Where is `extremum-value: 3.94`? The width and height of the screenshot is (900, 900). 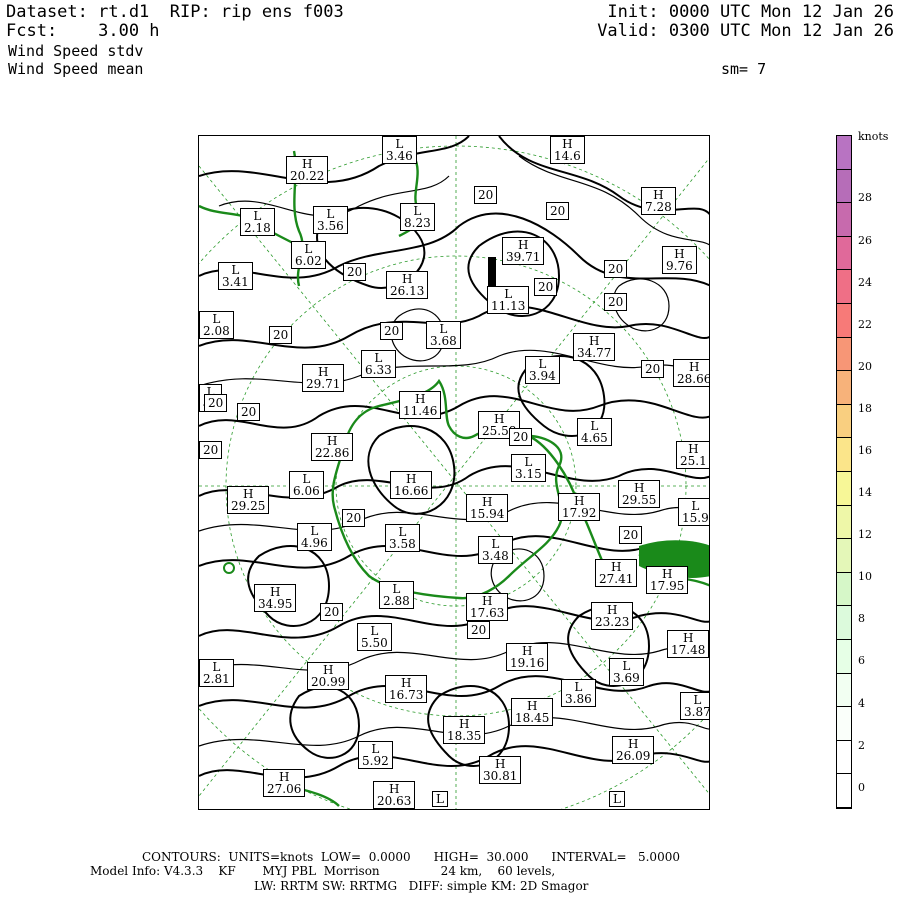
extremum-value: 3.94 is located at coordinates (542, 376).